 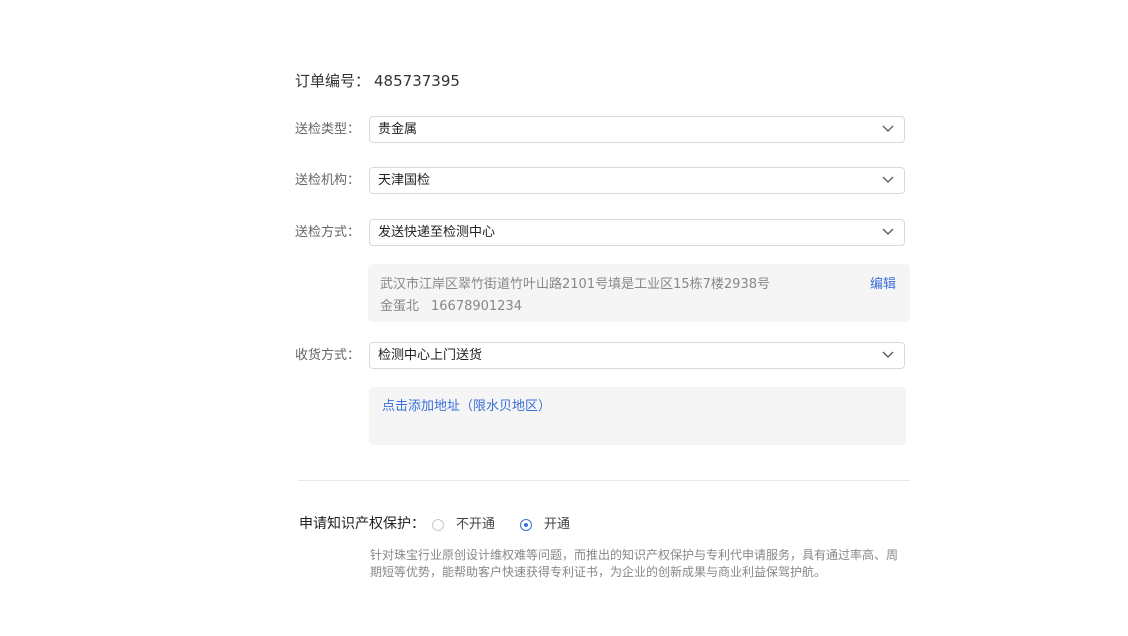 I want to click on ip-protection-option-on: 开通, so click(x=545, y=525).